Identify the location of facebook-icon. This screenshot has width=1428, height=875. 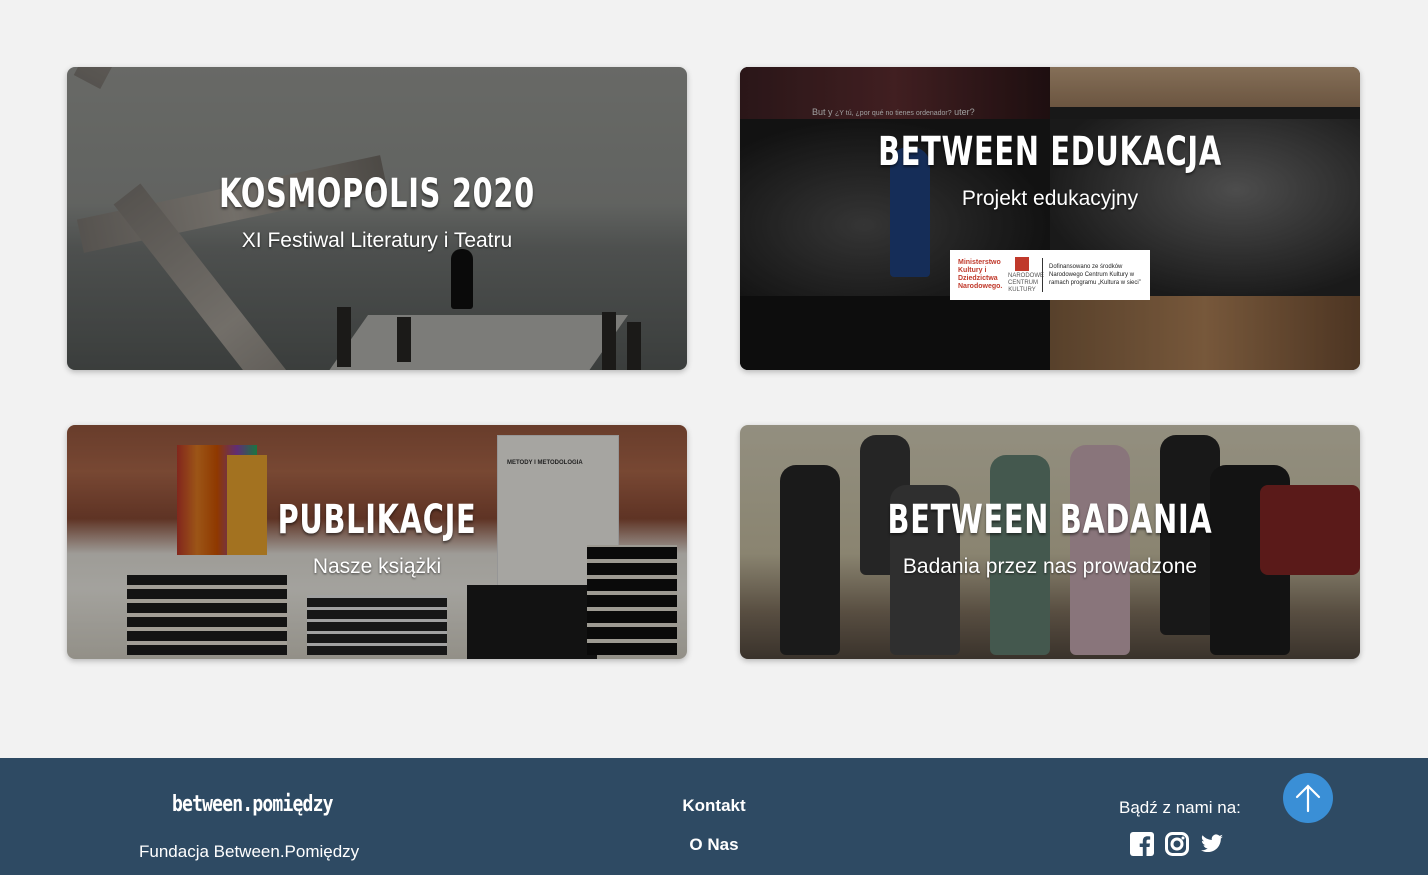
(1142, 844).